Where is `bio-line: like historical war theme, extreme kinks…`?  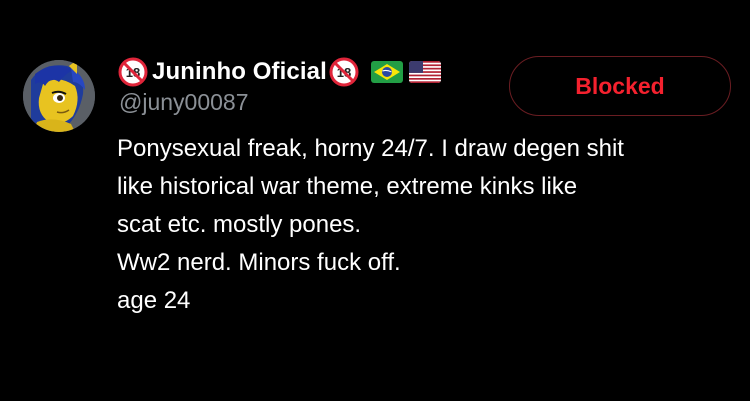
bio-line: like historical war theme, extreme kinks… is located at coordinates (347, 186).